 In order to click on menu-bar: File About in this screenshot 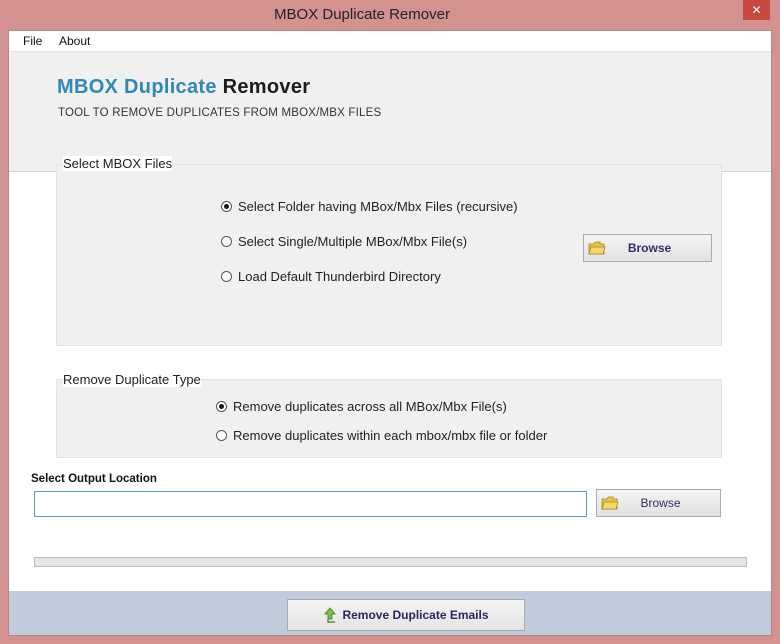, I will do `click(390, 41)`.